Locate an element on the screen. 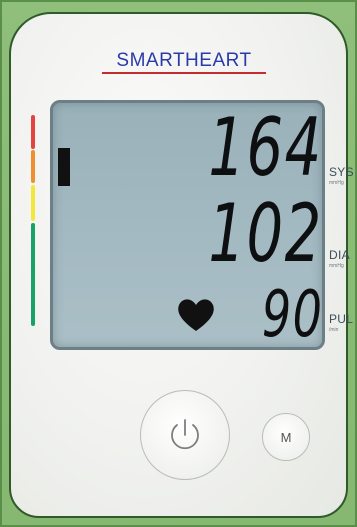  memory-button: M is located at coordinates (286, 437).